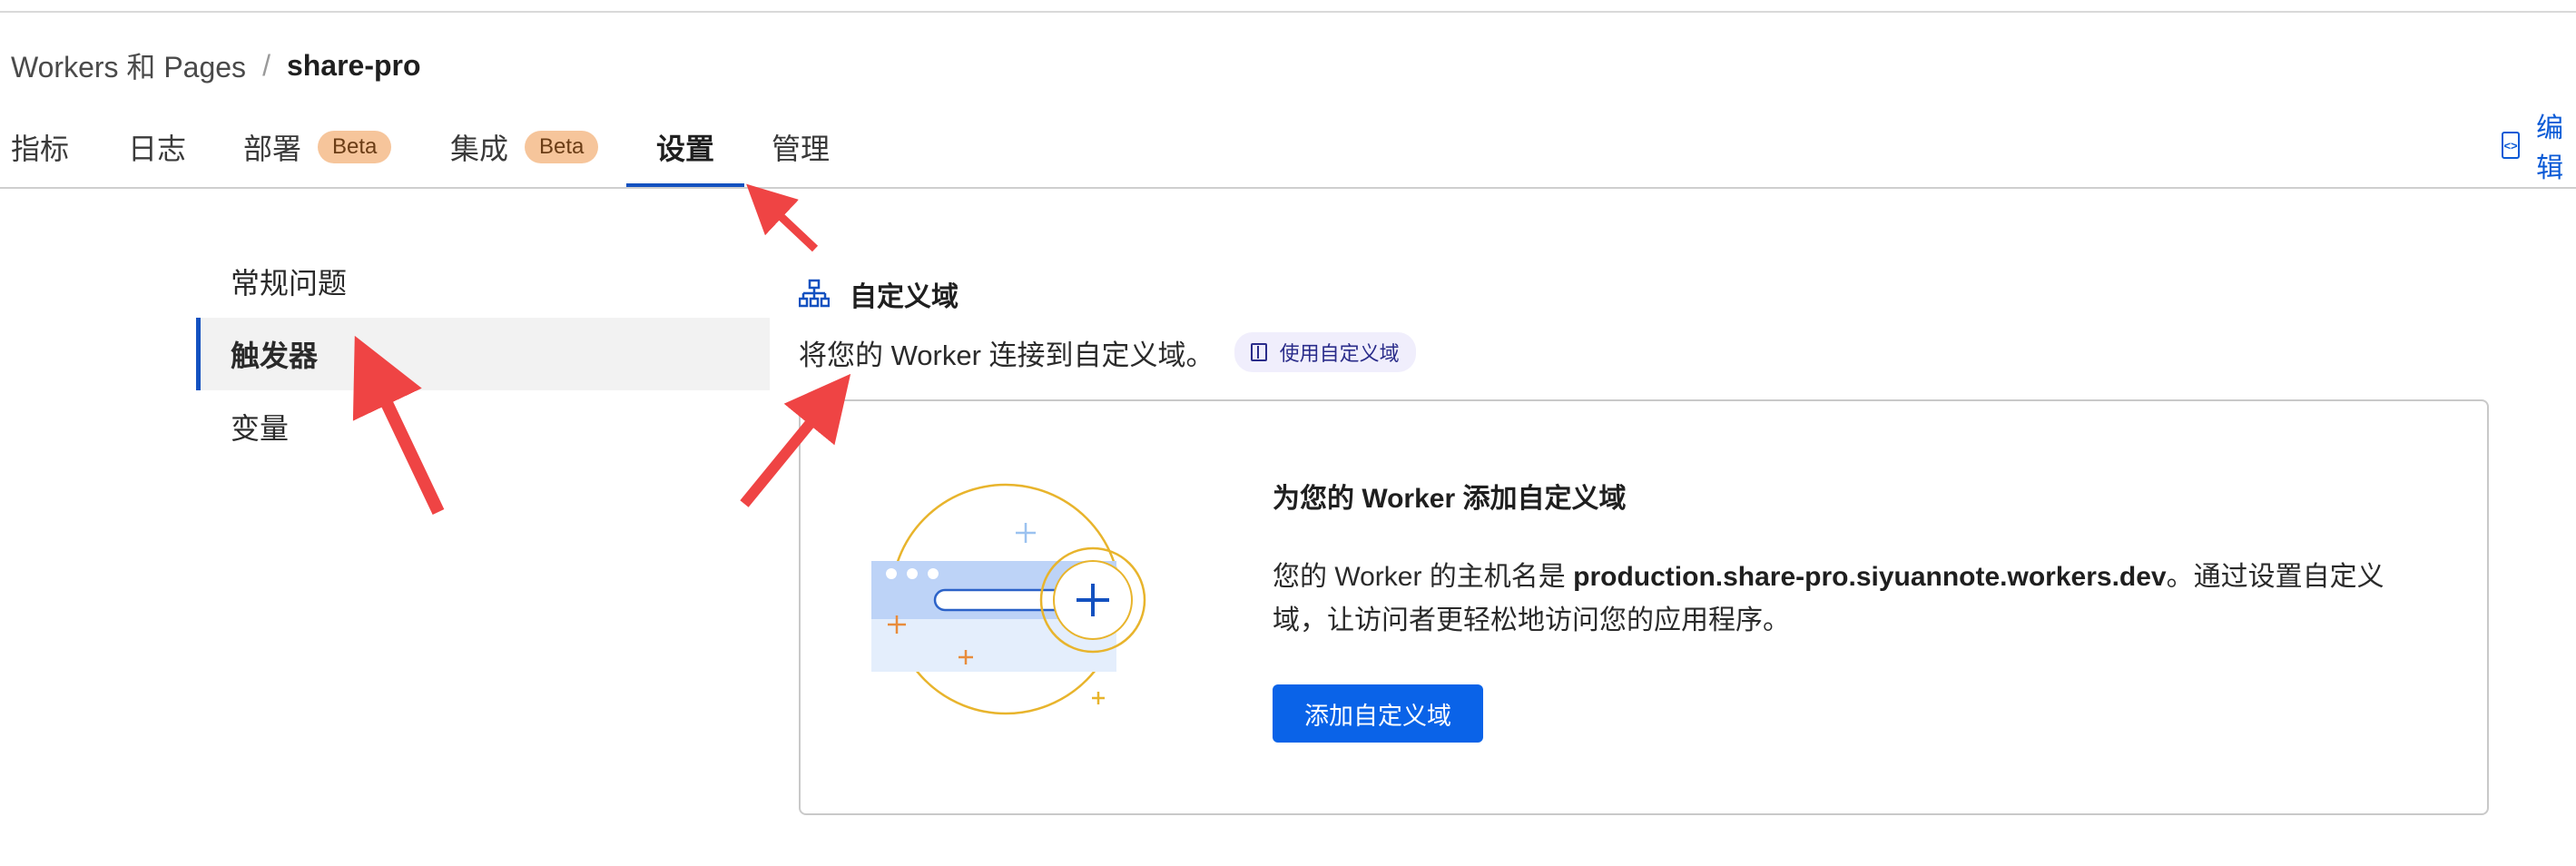  I want to click on breadcrumb-current: share-pro, so click(353, 65).